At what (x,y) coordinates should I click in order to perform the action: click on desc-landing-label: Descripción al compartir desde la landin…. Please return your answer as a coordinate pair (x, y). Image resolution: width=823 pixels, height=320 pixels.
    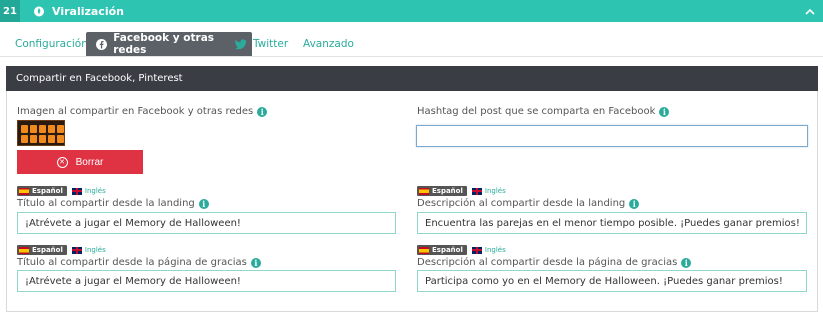
    Looking at the image, I should click on (528, 203).